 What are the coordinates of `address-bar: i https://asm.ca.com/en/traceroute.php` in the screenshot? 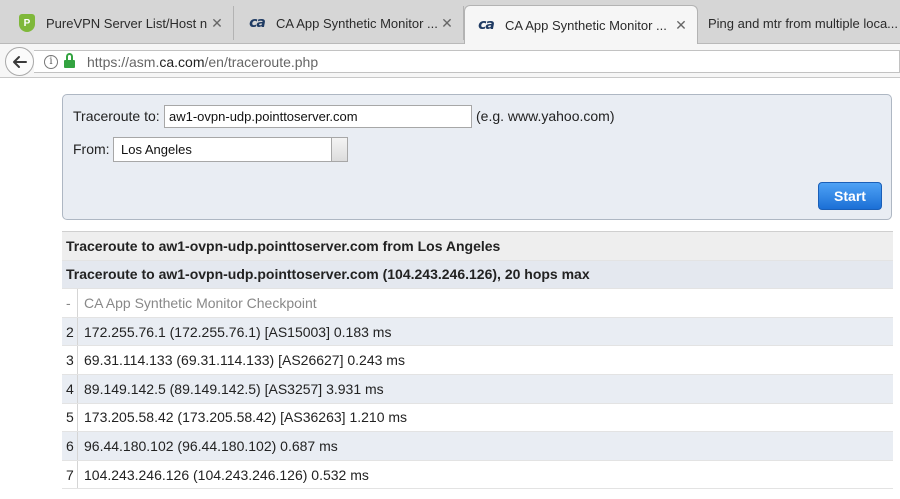 It's located at (450, 61).